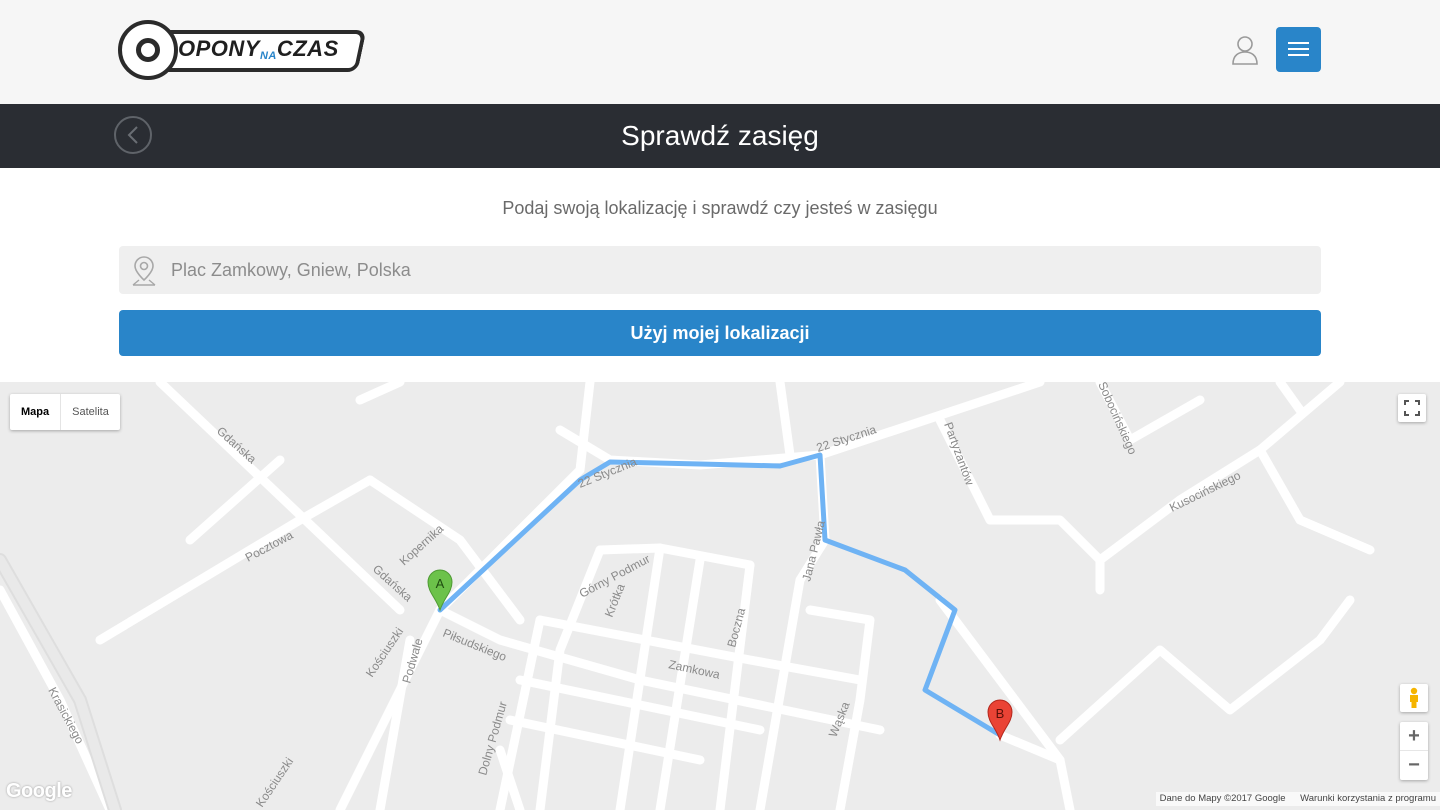 This screenshot has height=810, width=1440. I want to click on pegman-icon, so click(1414, 697).